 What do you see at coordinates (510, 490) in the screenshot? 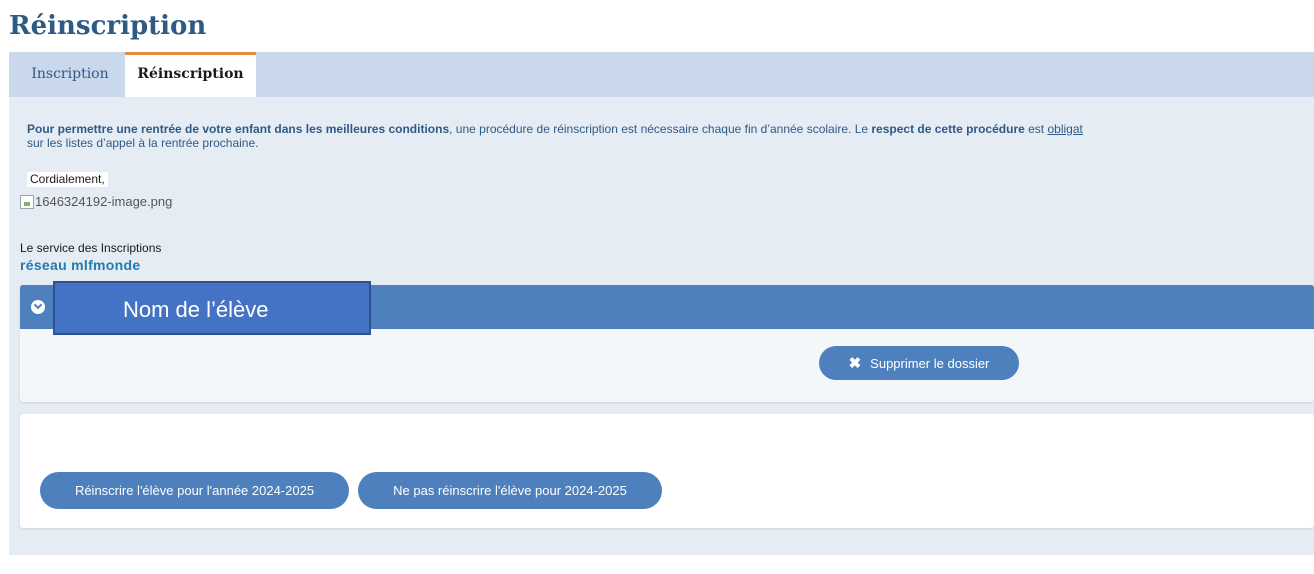
I see `do-not-reenroll-button: Ne pas réinscrire l'élève pour 2024-2025` at bounding box center [510, 490].